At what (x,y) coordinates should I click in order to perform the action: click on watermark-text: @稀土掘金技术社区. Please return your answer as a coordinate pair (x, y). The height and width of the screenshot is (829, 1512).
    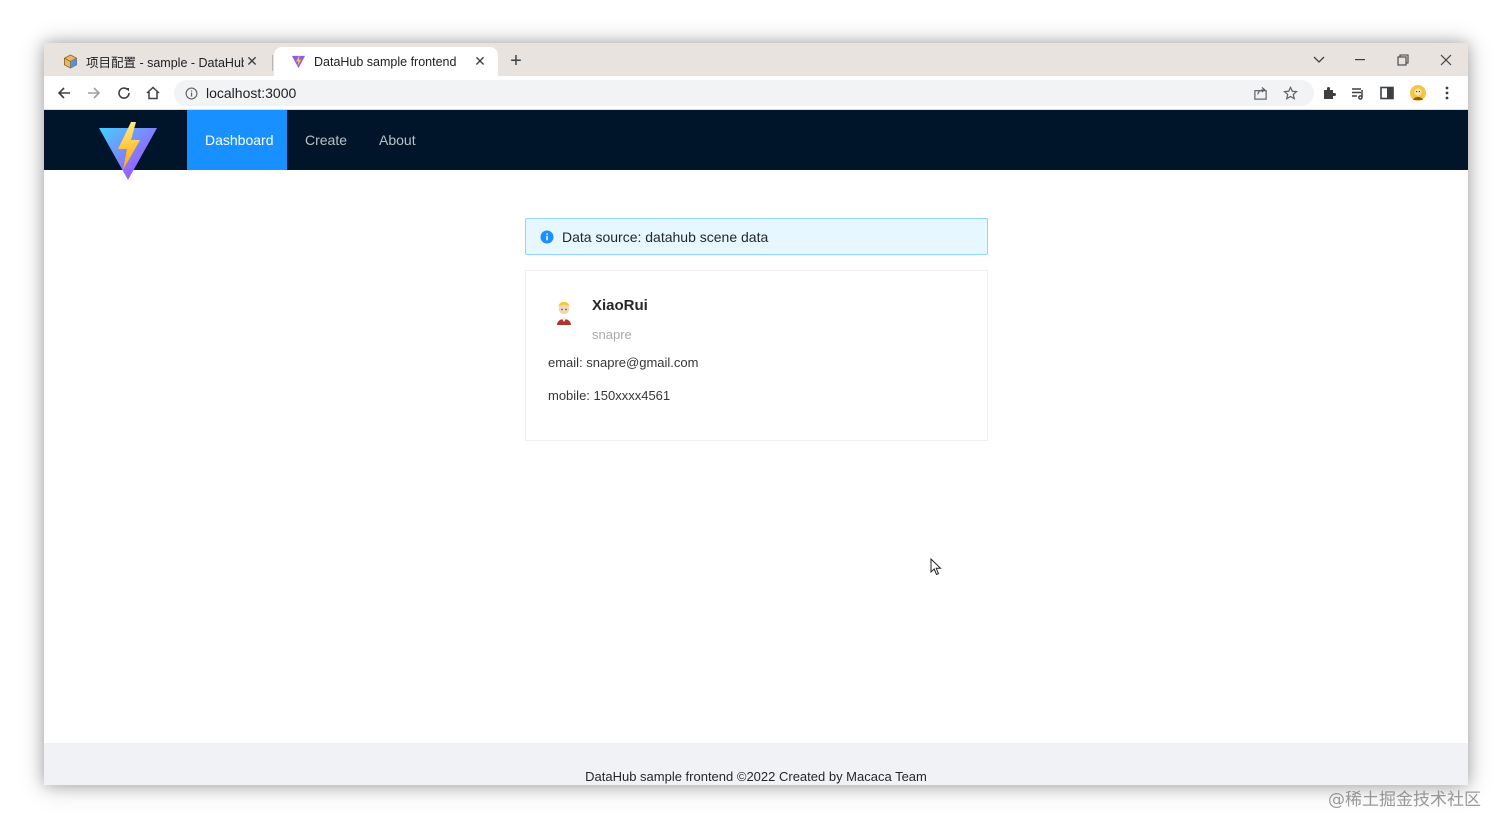
    Looking at the image, I should click on (1404, 800).